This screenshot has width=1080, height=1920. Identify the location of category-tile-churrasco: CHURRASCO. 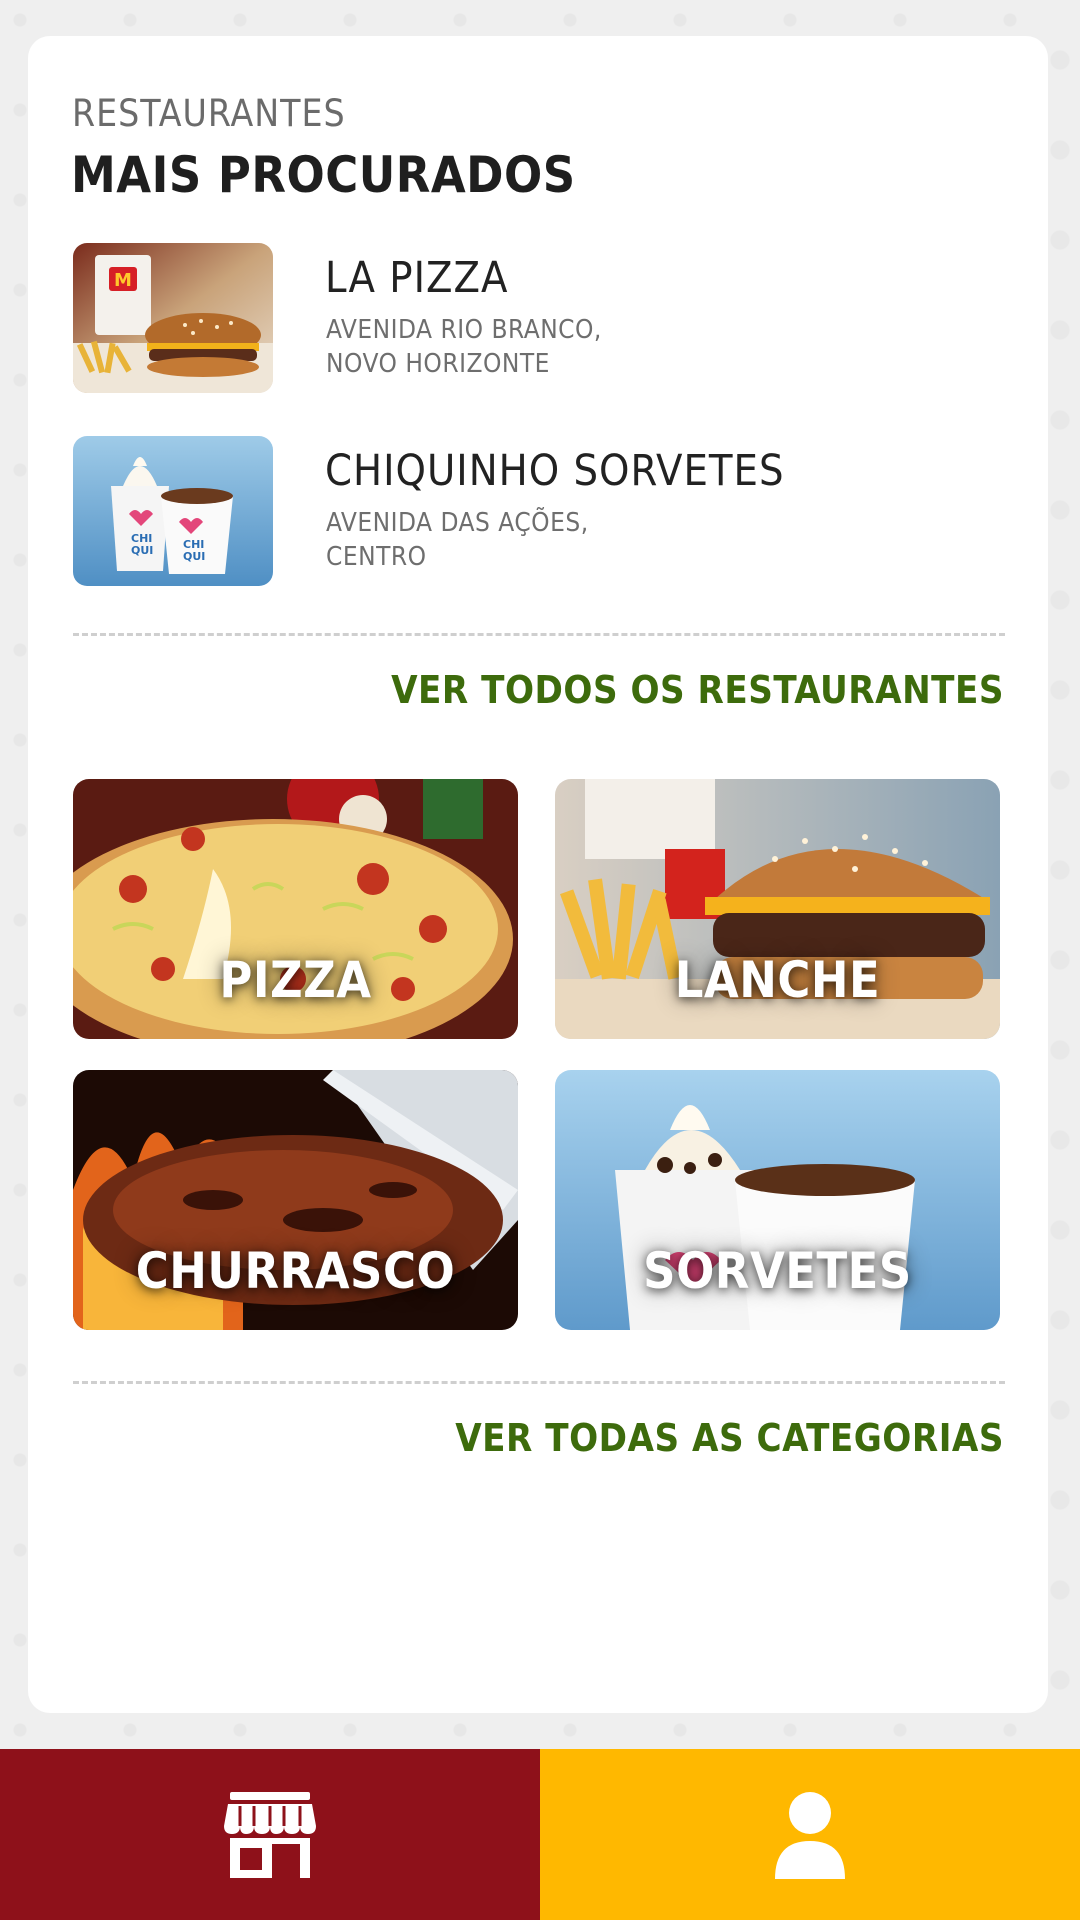
(295, 1200).